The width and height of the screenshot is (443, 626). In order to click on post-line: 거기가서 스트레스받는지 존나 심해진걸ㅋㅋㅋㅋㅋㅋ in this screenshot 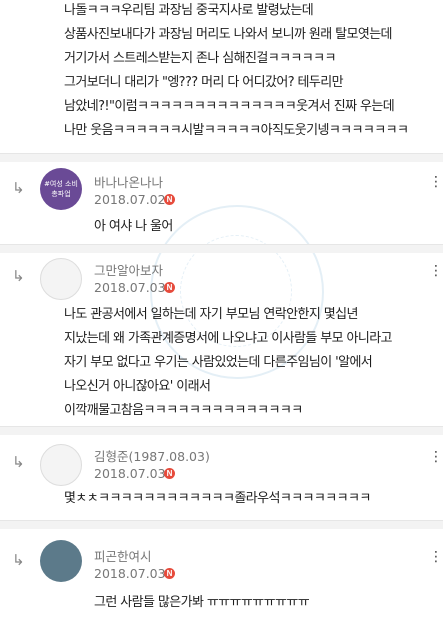, I will do `click(200, 58)`.